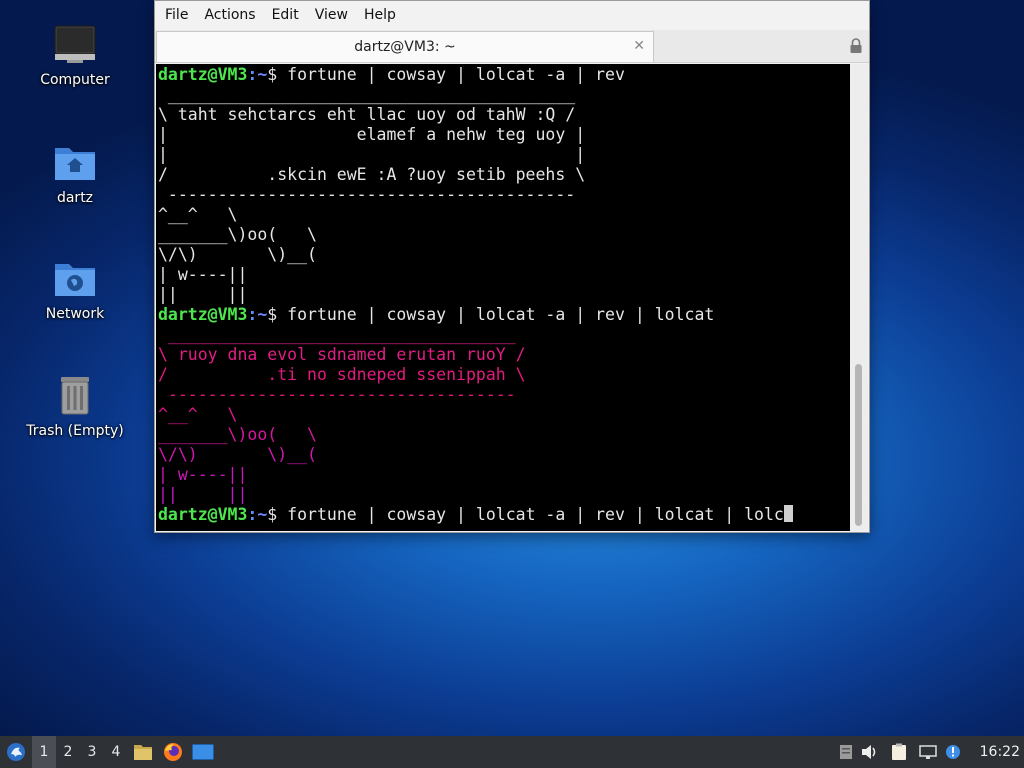 This screenshot has width=1024, height=768. Describe the element at coordinates (372, 174) in the screenshot. I see `output-line: / .skcin ewE :A ?uoy setib peehs \` at that location.